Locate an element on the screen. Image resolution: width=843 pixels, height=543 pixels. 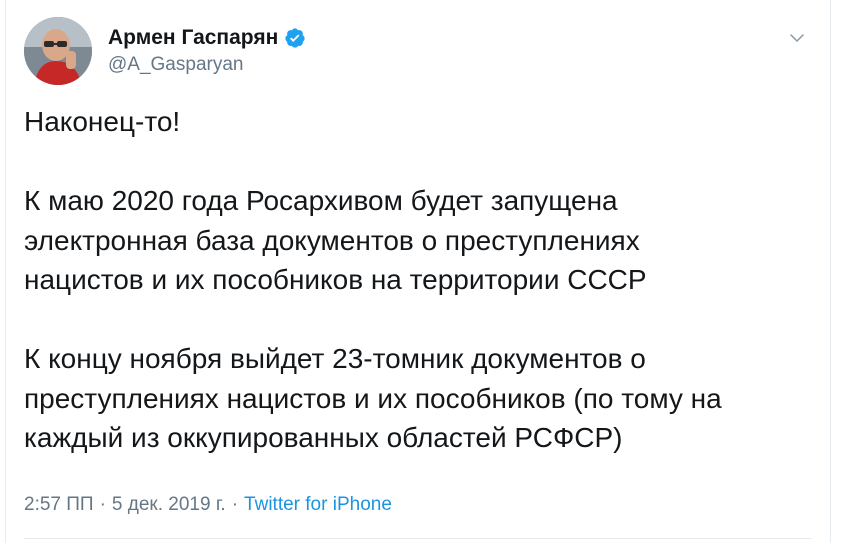
avatar is located at coordinates (58, 51).